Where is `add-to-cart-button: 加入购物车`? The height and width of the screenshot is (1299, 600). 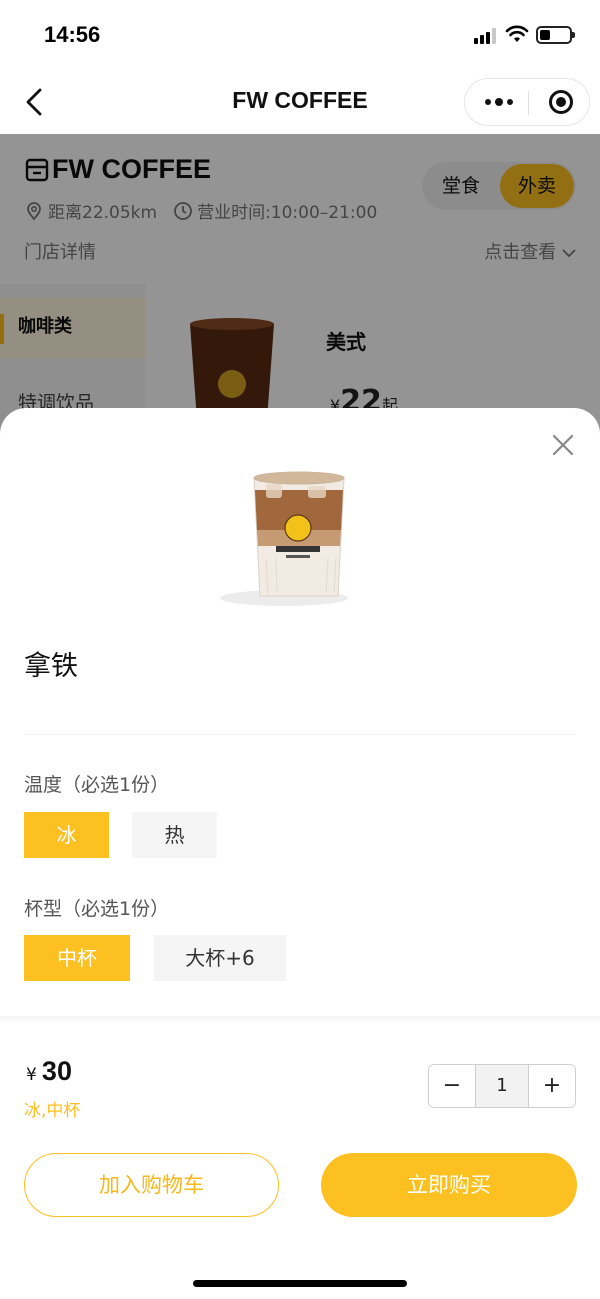 add-to-cart-button: 加入购物车 is located at coordinates (151, 1185).